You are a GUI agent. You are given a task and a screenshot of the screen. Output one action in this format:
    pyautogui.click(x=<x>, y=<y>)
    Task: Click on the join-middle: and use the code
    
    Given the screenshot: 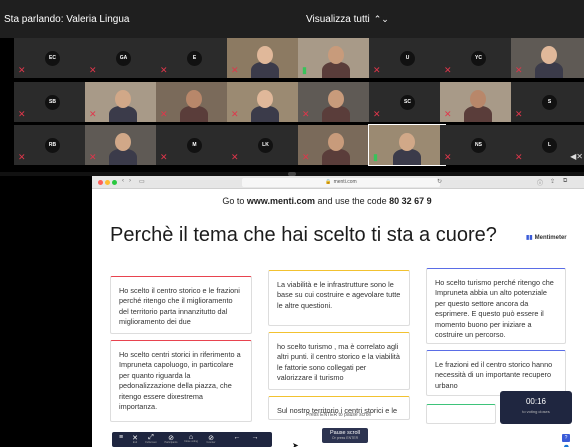 What is the action you would take?
    pyautogui.click(x=352, y=201)
    